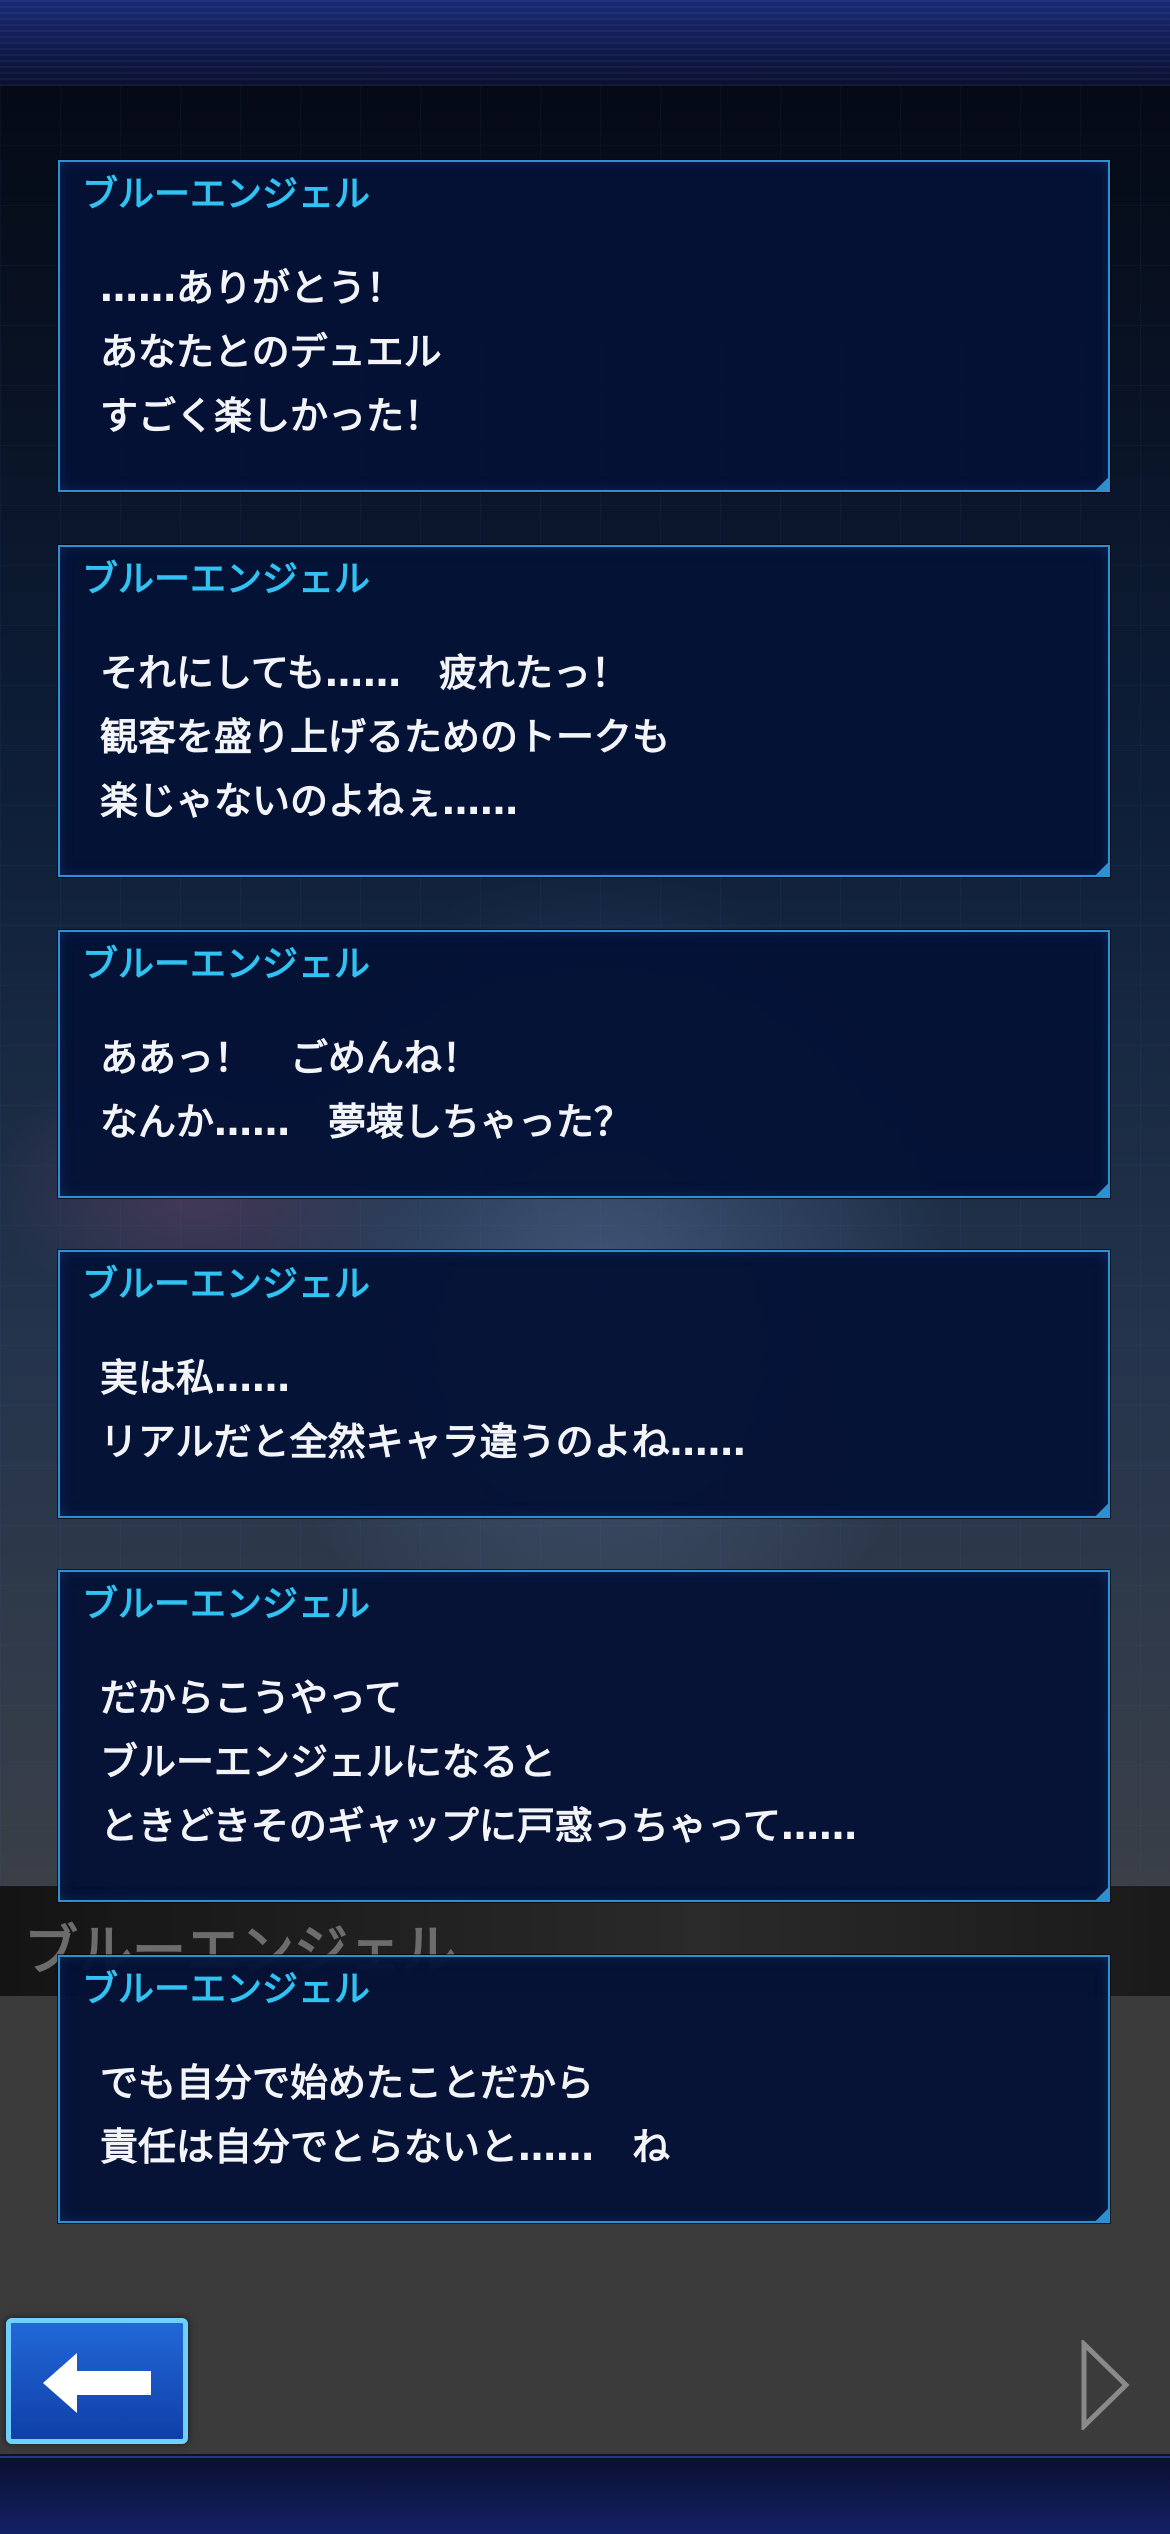 The image size is (1170, 2534). I want to click on bottom-band, so click(585, 2495).